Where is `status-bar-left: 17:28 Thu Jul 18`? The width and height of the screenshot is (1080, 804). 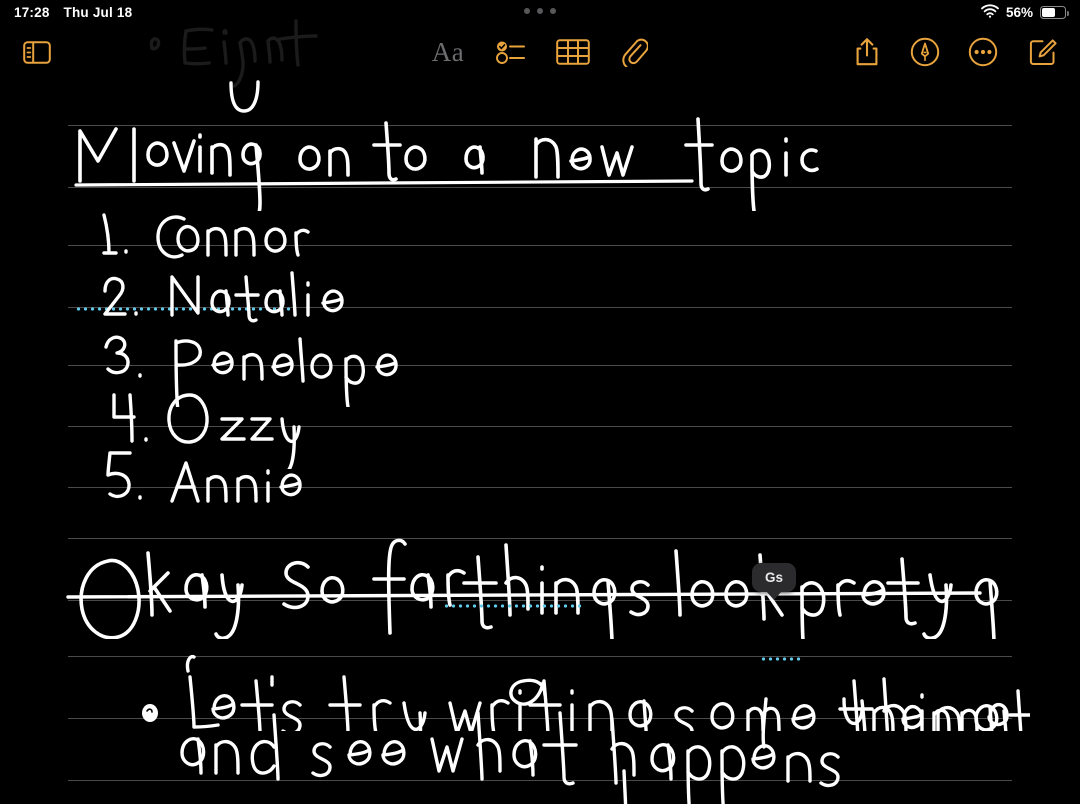 status-bar-left: 17:28 Thu Jul 18 is located at coordinates (73, 12).